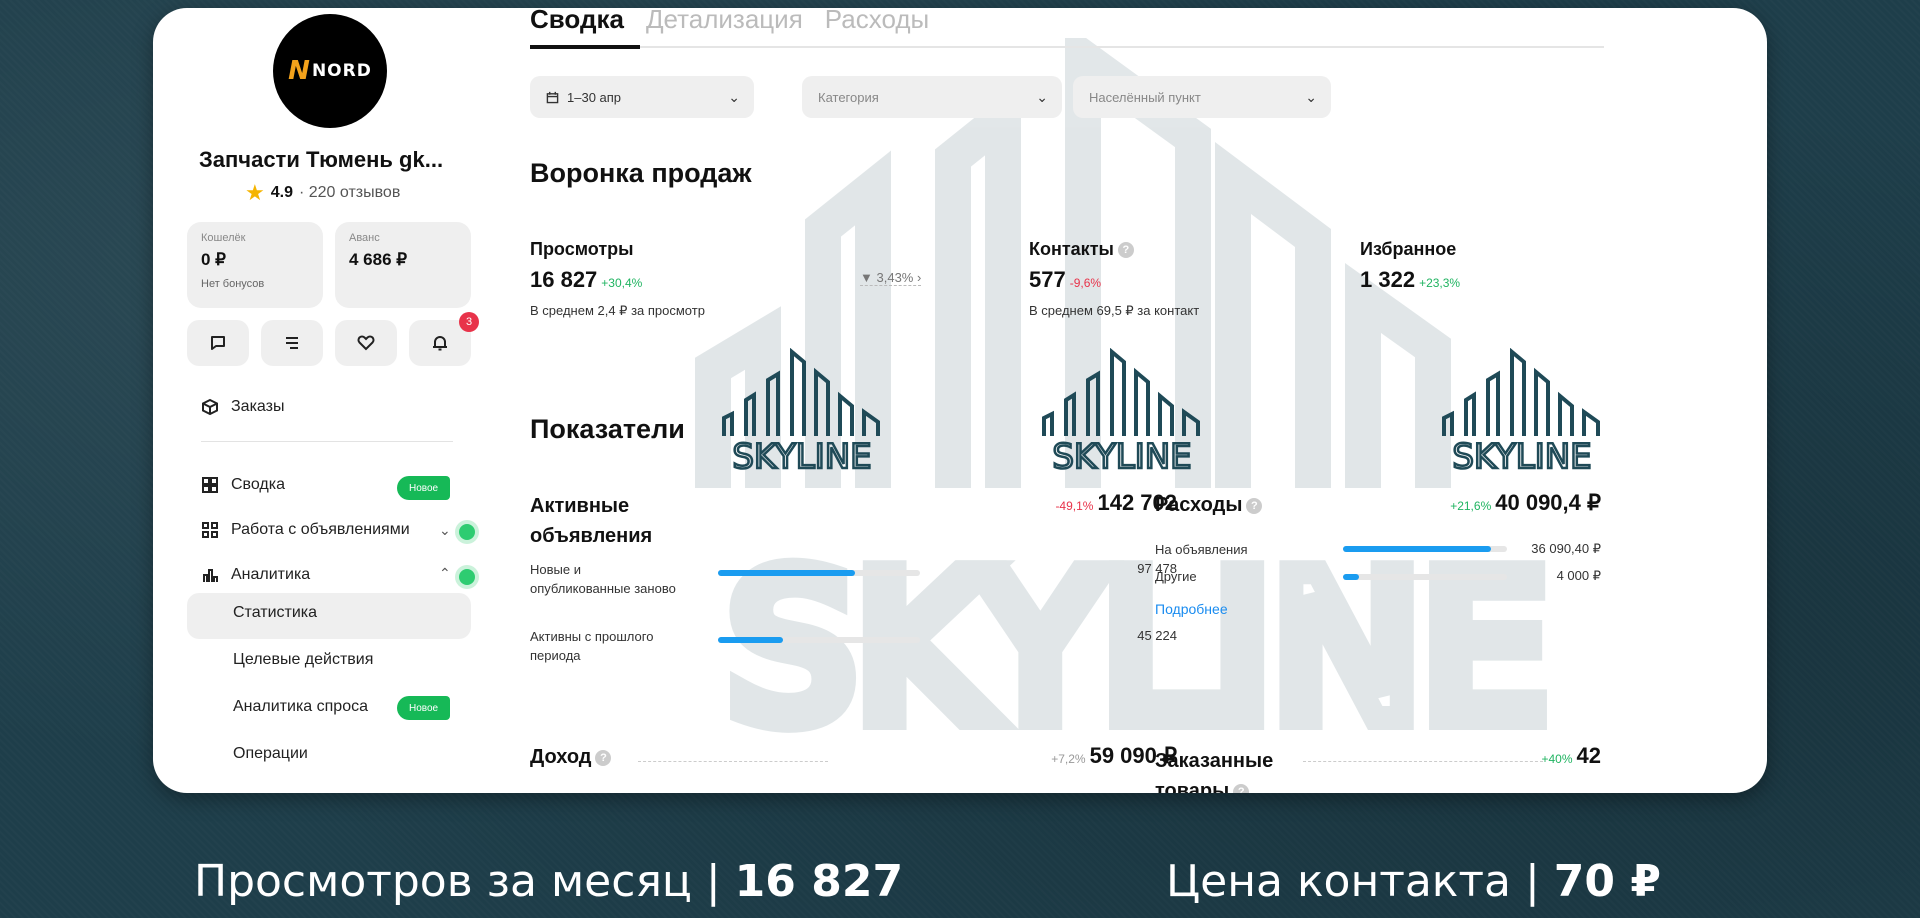 The image size is (1920, 918). I want to click on locality-filter-placeholder: Населённый пункт, so click(1145, 97).